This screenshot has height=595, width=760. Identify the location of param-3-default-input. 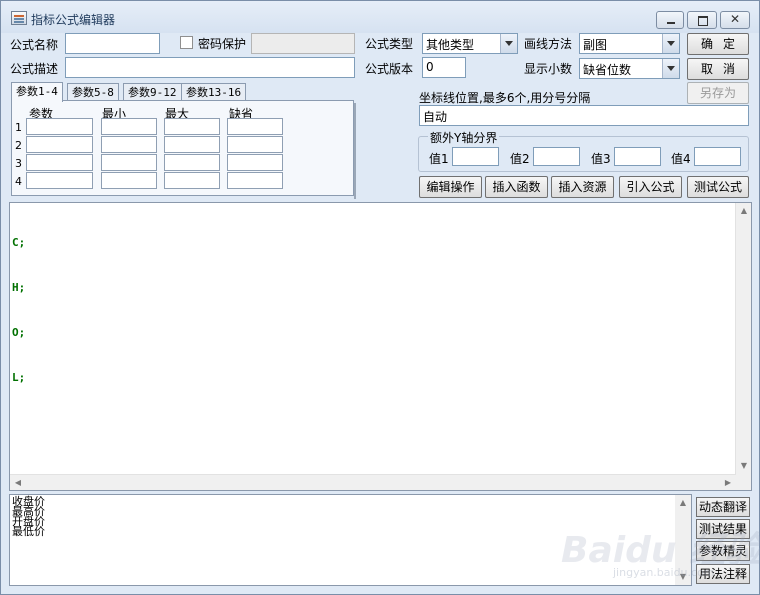
(255, 162).